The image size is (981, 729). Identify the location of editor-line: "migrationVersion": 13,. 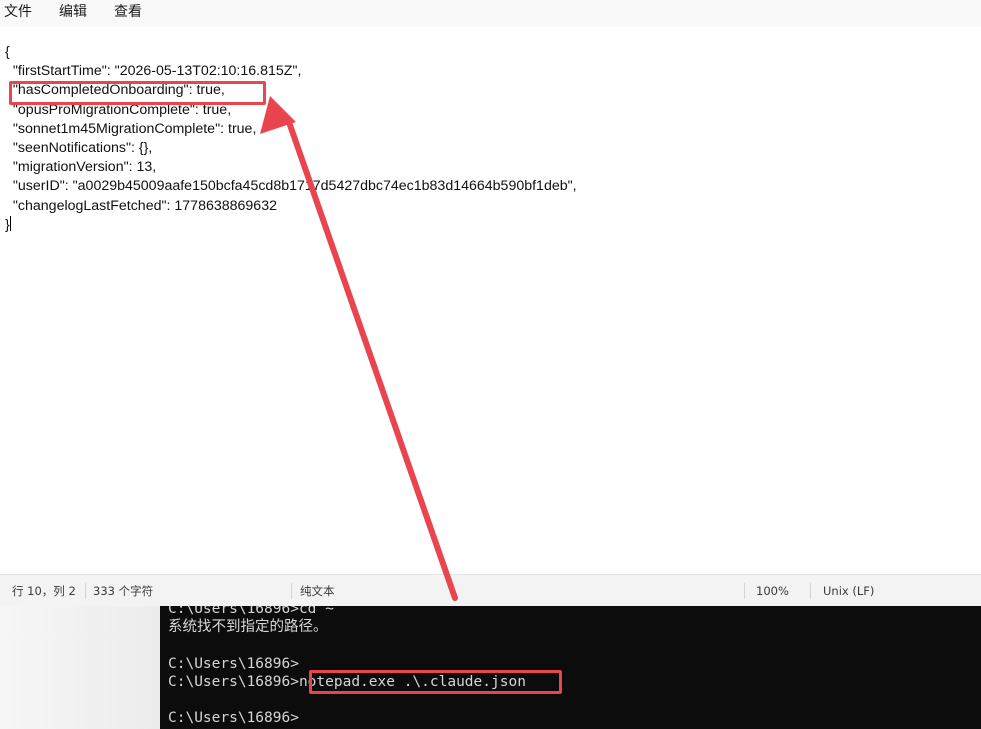
(81, 167).